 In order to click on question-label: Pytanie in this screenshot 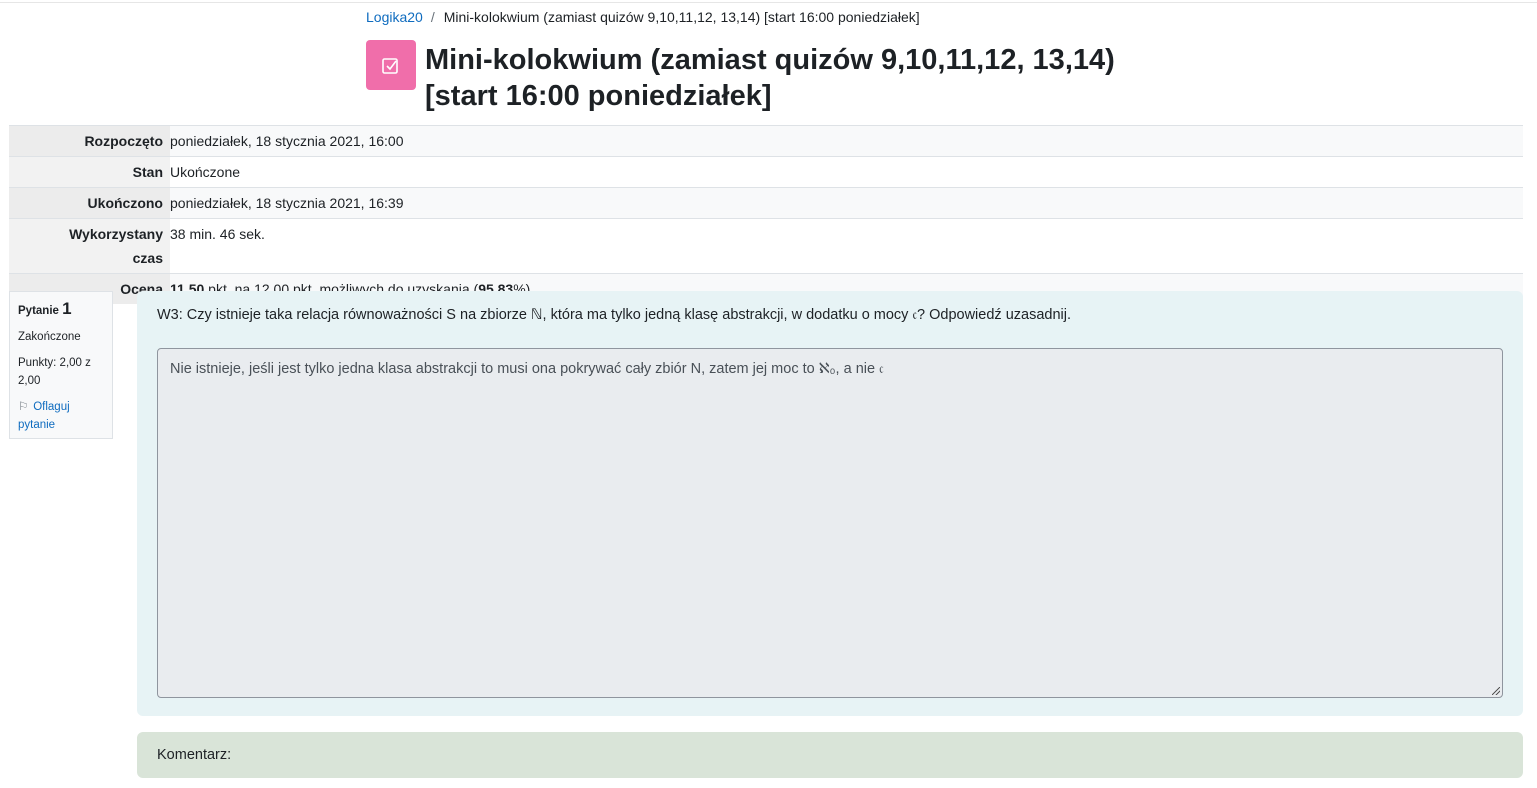, I will do `click(38, 311)`.